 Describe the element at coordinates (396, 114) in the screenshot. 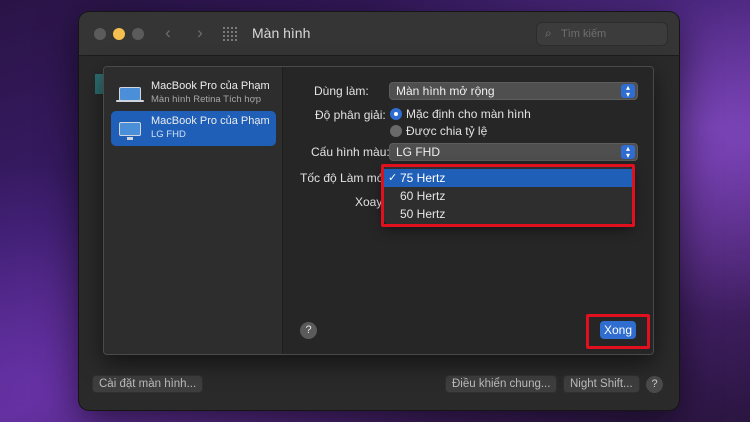

I see `resolution-default-radio` at that location.